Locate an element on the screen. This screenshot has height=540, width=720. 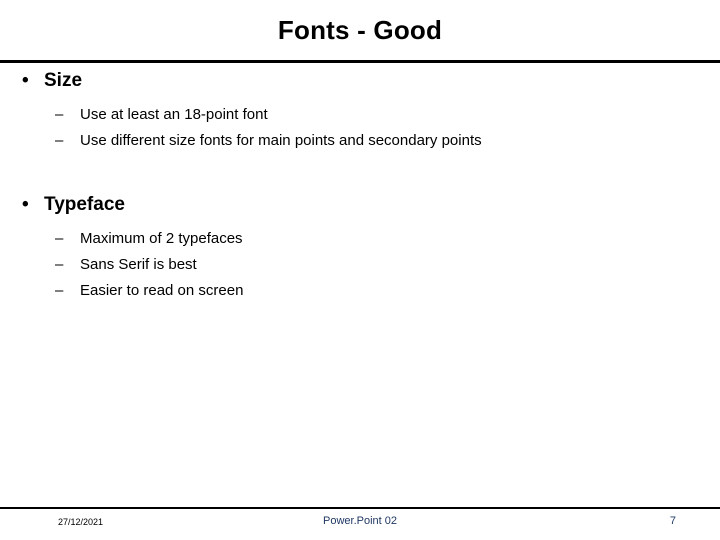
bullet-level2-typeface-0: – Maximum of 2 typefaces is located at coordinates (360, 239).